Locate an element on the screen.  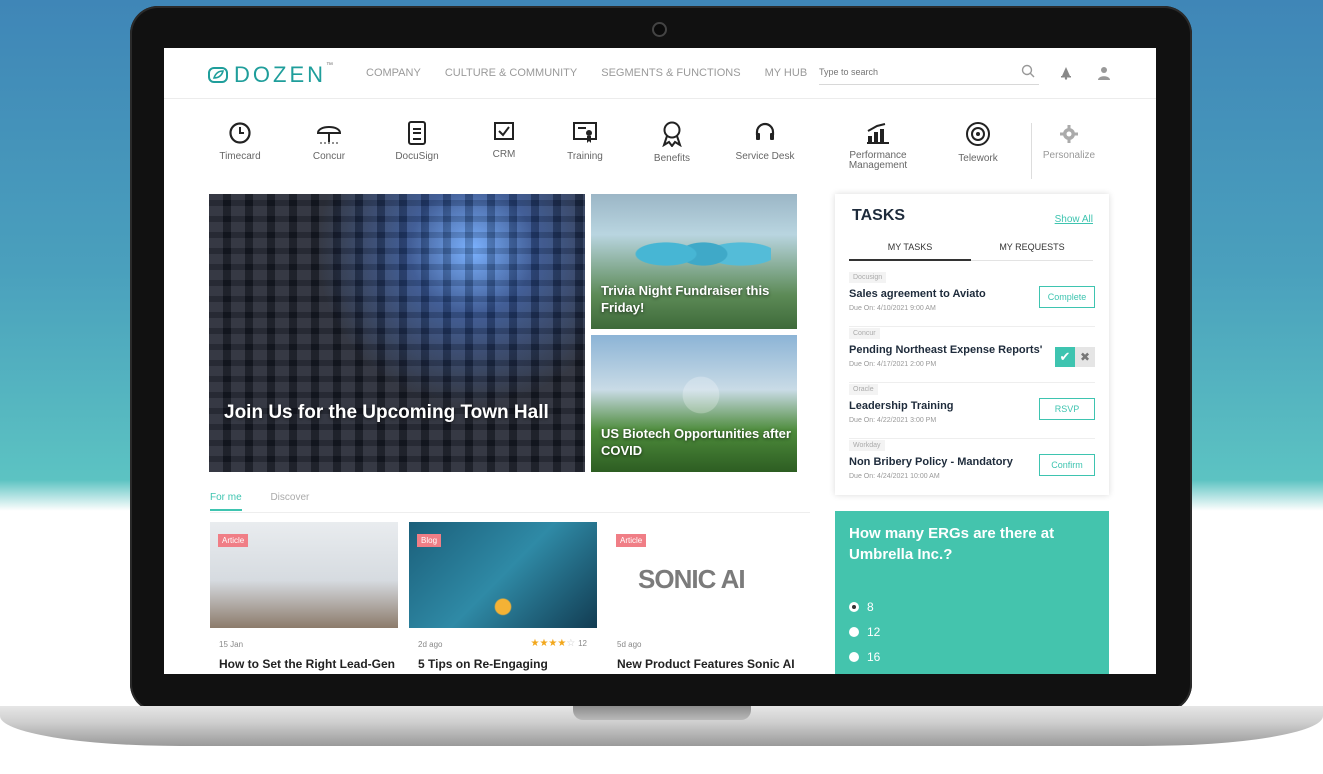
search-input is located at coordinates (914, 72).